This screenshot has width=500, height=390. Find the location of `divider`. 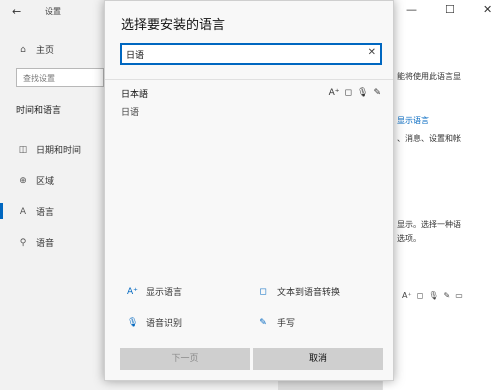

divider is located at coordinates (249, 79).